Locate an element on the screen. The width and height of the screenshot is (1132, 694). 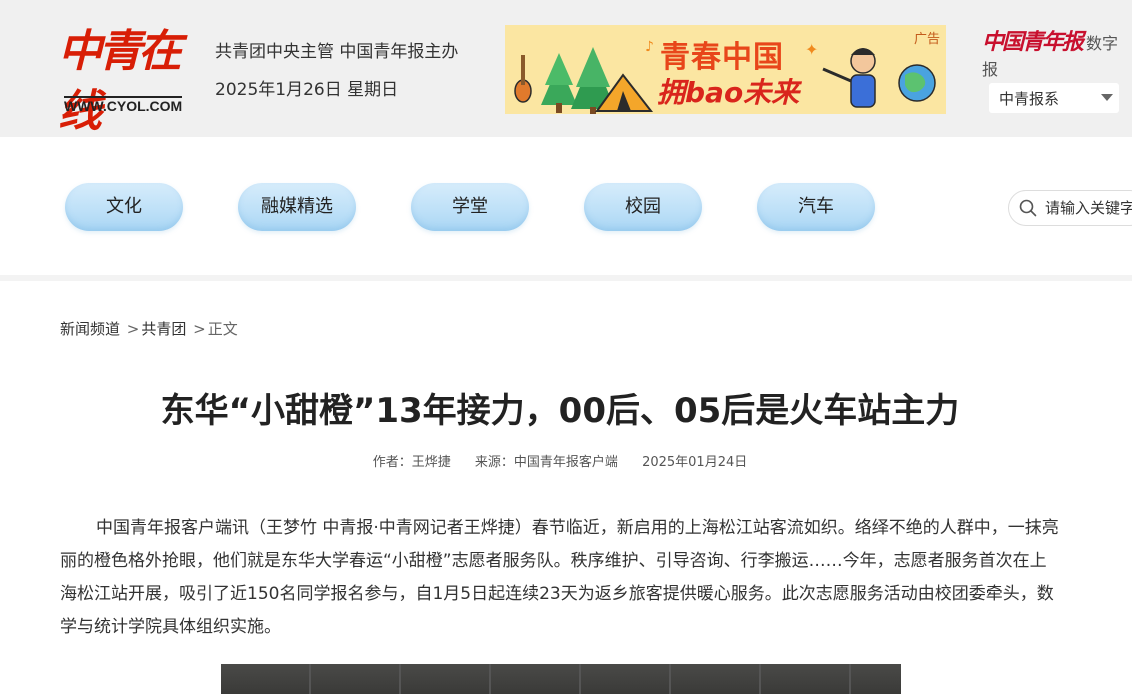
article-meta: 作者：王烨捷 来源：中国青年报客户端 2025年01月24日 is located at coordinates (560, 460).